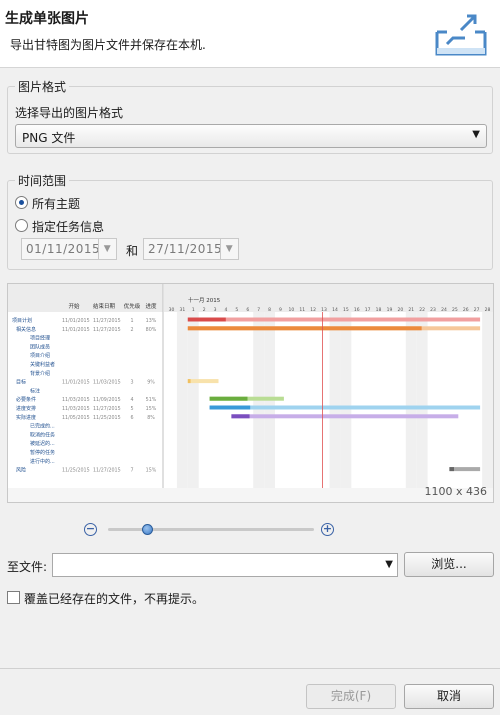 This screenshot has height=715, width=500. I want to click on gantt-day-label: 16, so click(357, 310).